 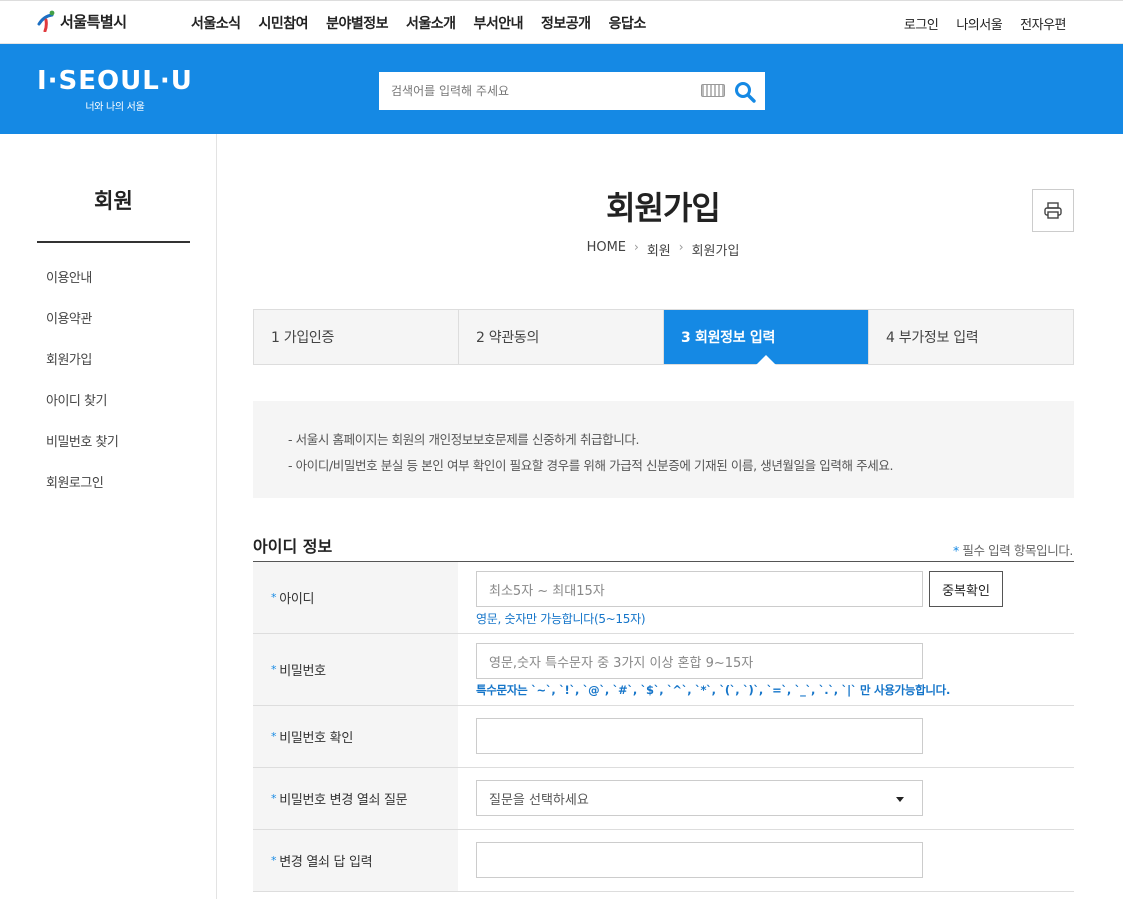 What do you see at coordinates (534, 91) in the screenshot?
I see `search-input` at bounding box center [534, 91].